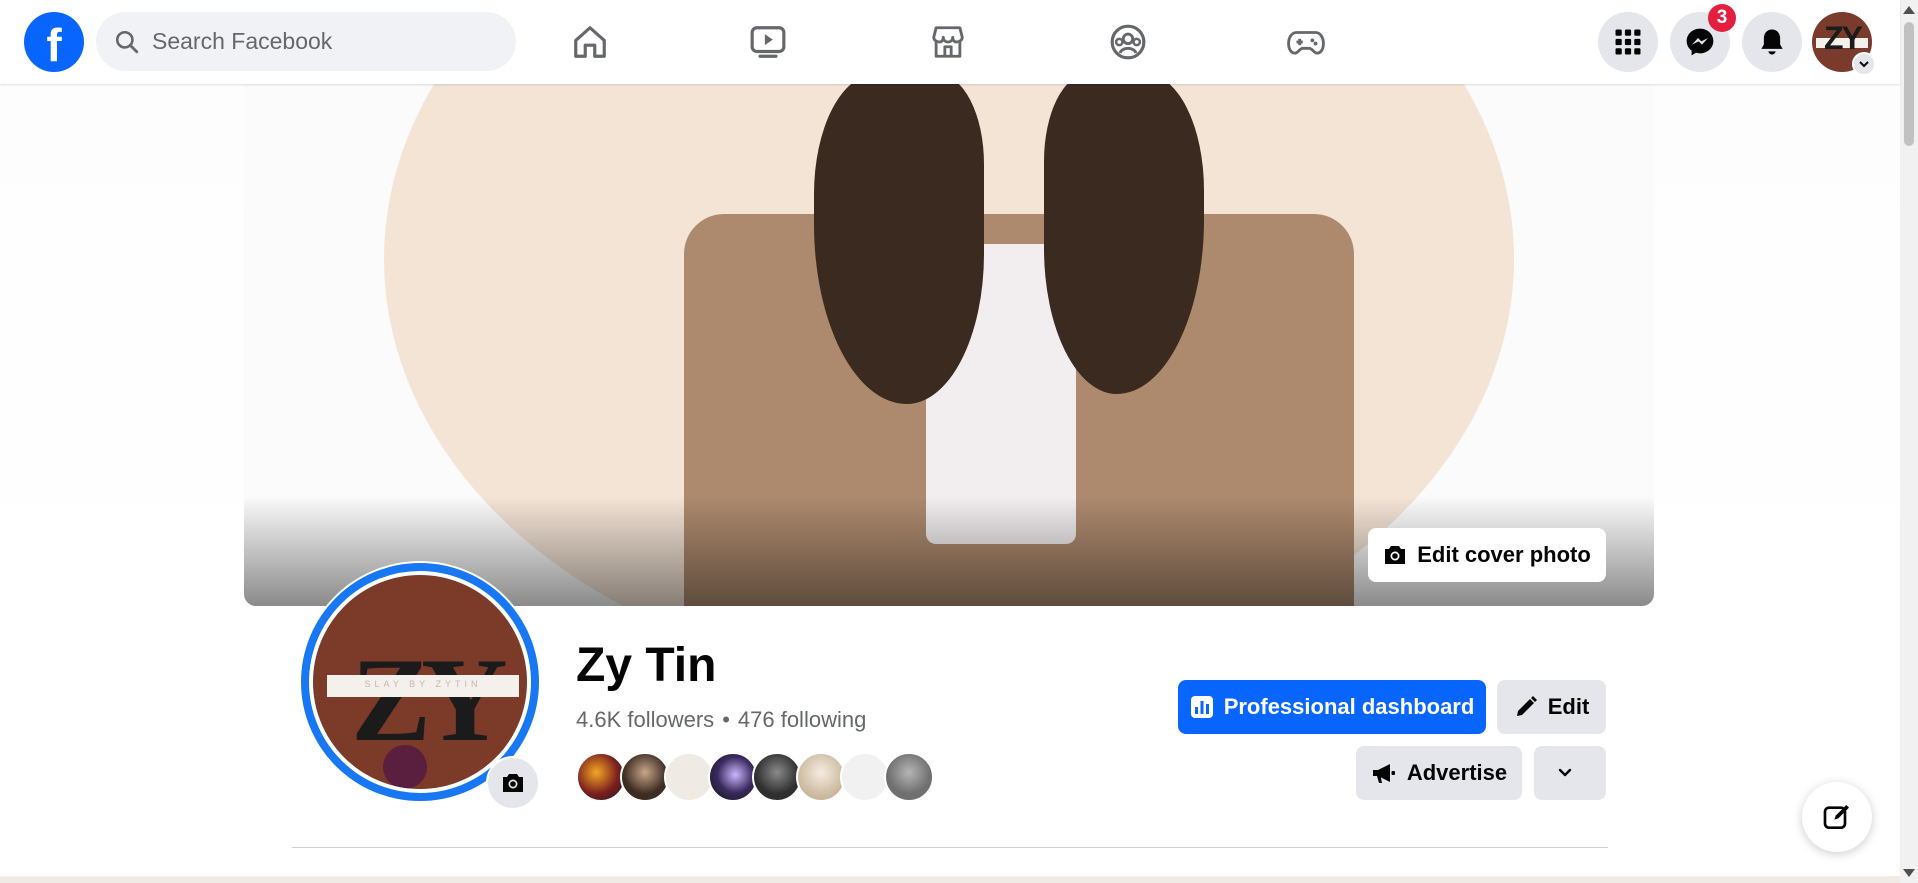 This screenshot has width=1918, height=883. Describe the element at coordinates (317, 41) in the screenshot. I see `search-input` at that location.